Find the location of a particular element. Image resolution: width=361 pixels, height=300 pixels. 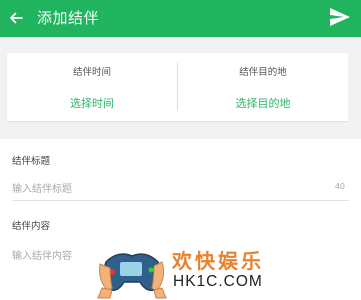

send-button is located at coordinates (340, 17).